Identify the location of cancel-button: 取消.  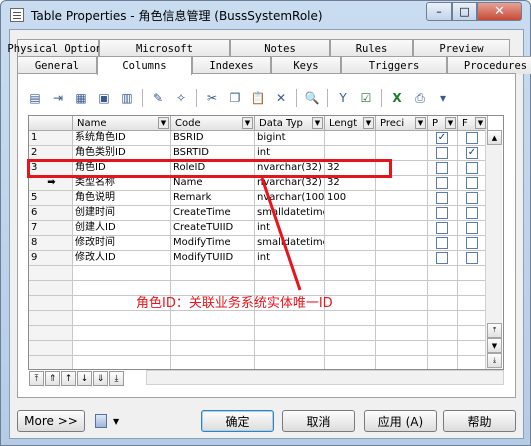
(318, 421).